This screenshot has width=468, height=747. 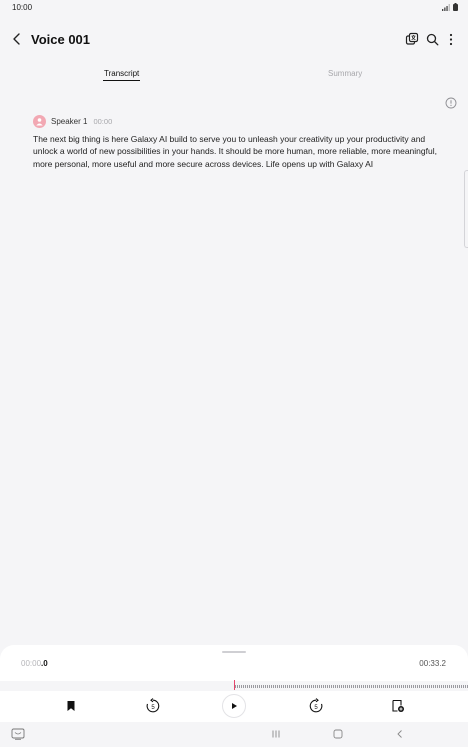 I want to click on forward-button: 5, so click(x=316, y=706).